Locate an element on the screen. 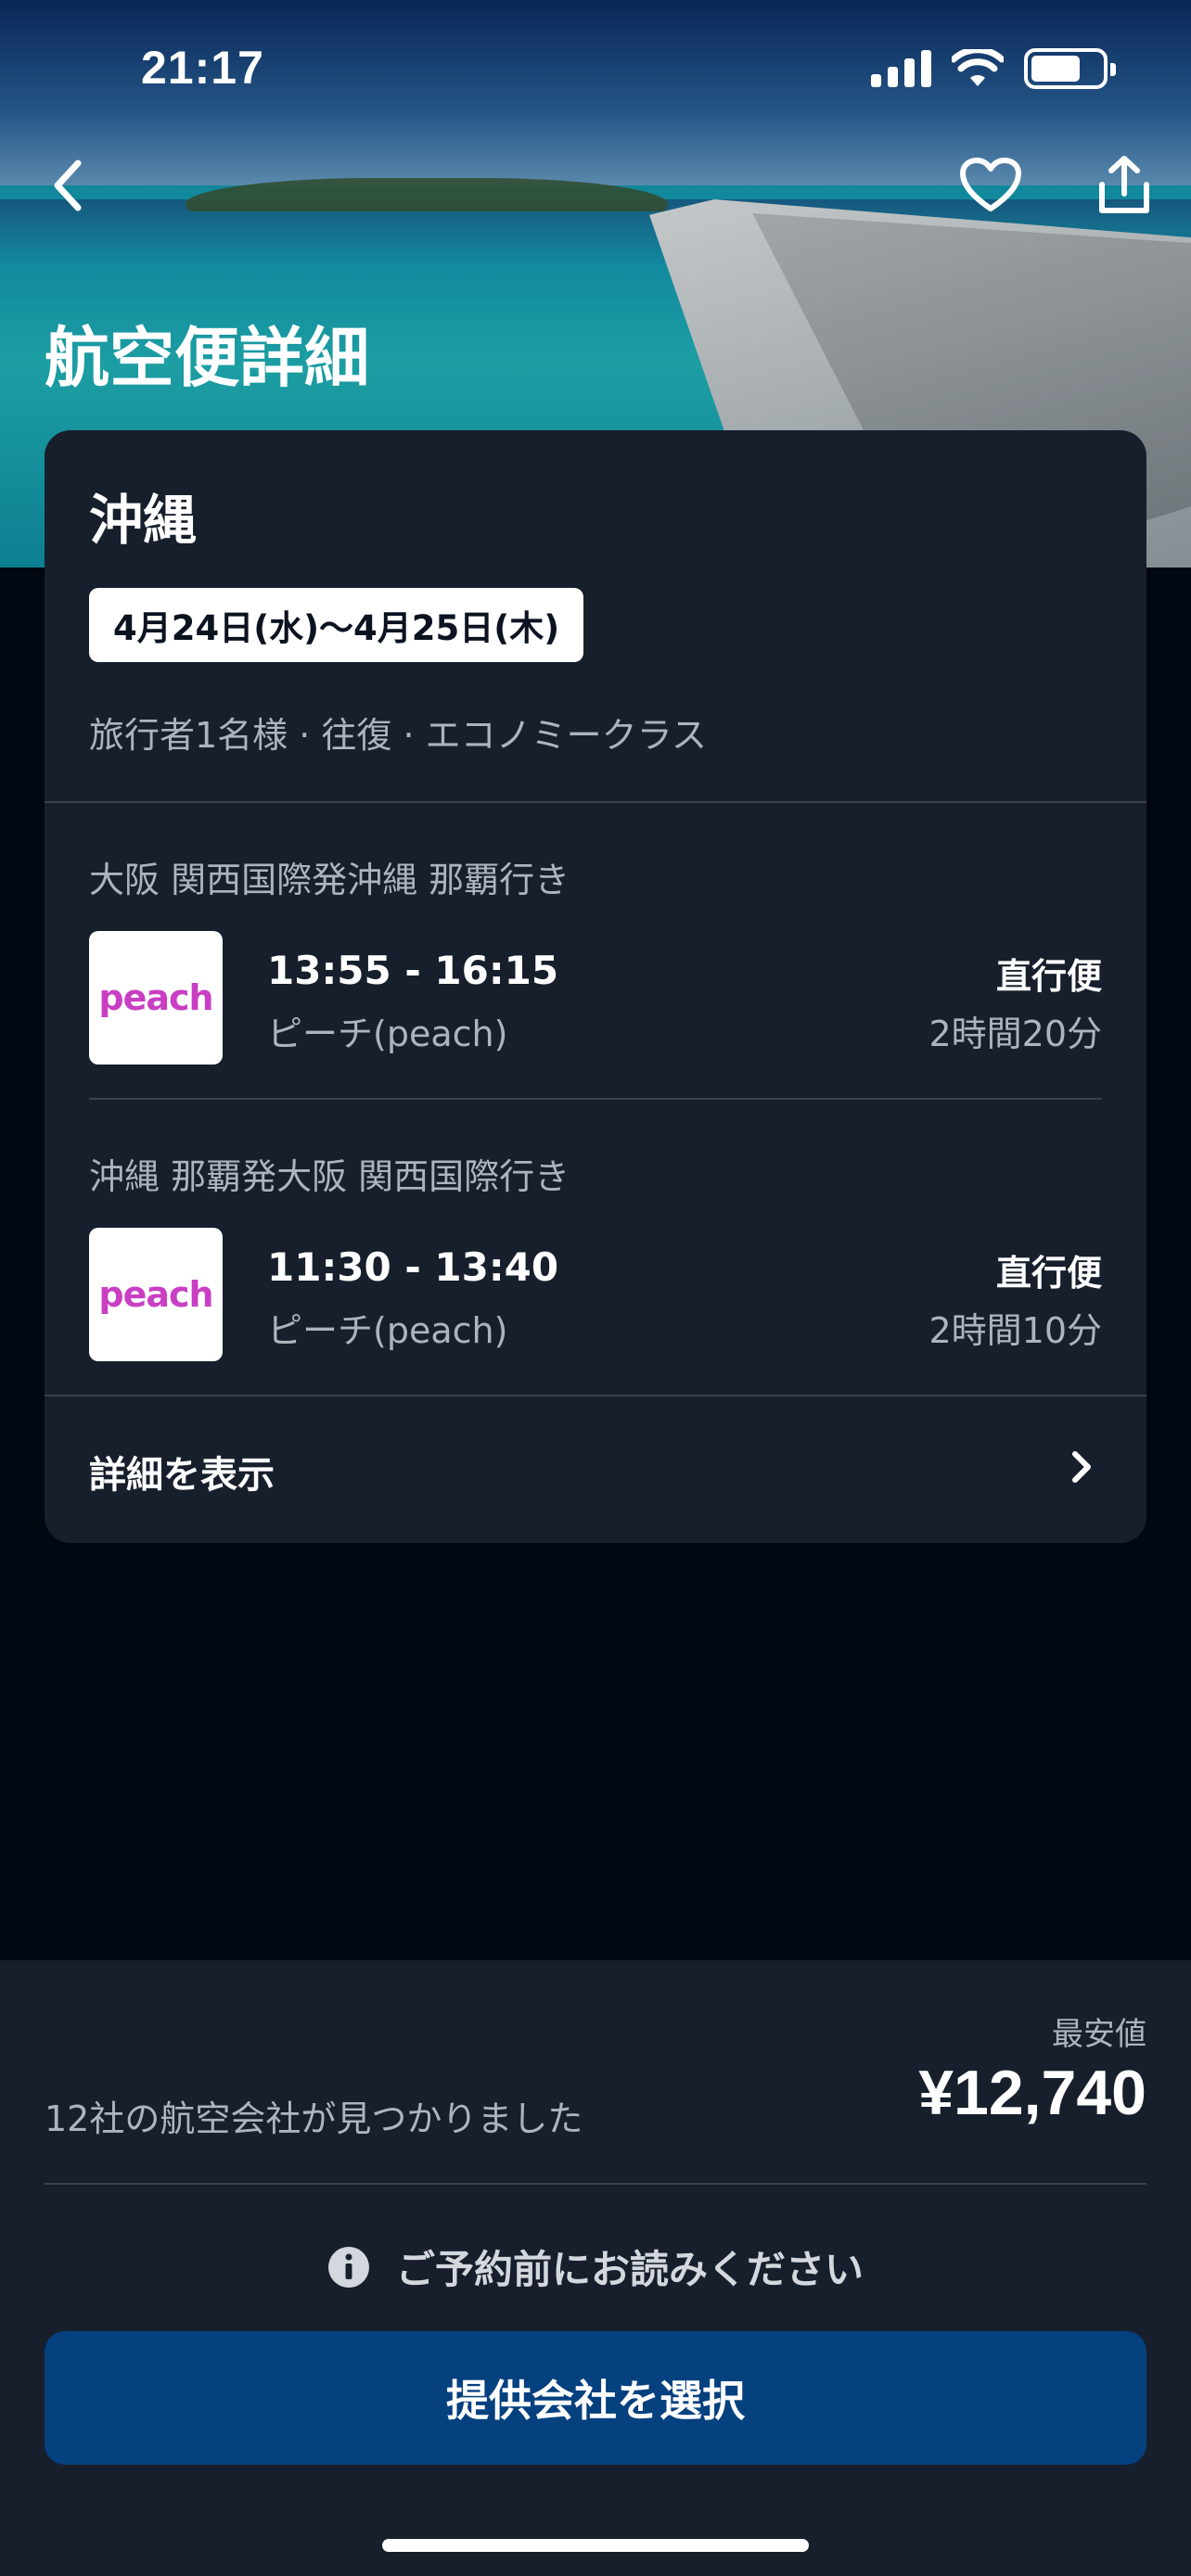 The image size is (1191, 2576). return-times: 11:30 - 13:40 is located at coordinates (413, 1267).